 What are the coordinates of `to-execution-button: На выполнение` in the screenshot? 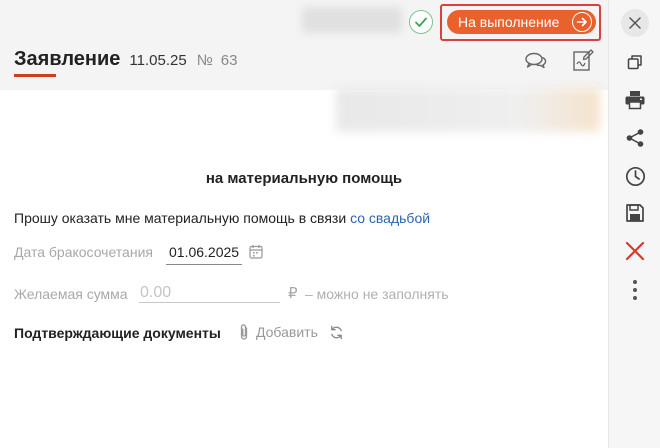 It's located at (521, 22).